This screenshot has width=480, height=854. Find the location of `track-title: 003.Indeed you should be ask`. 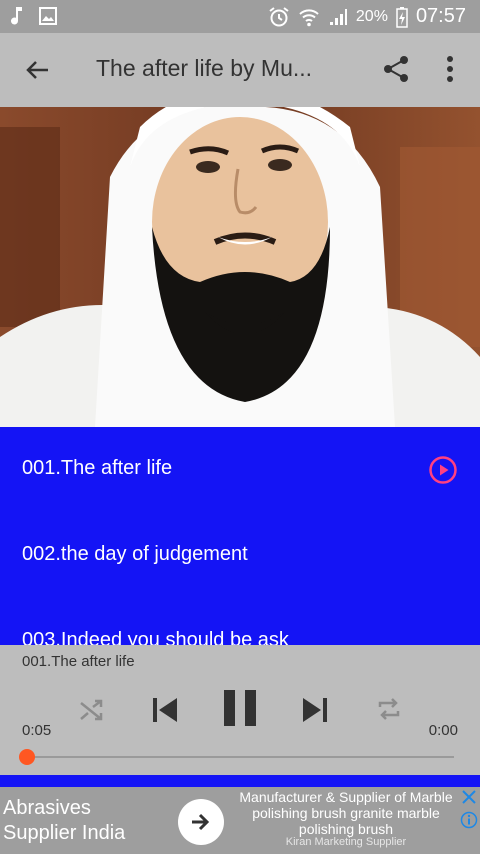

track-title: 003.Indeed you should be ask is located at coordinates (155, 637).